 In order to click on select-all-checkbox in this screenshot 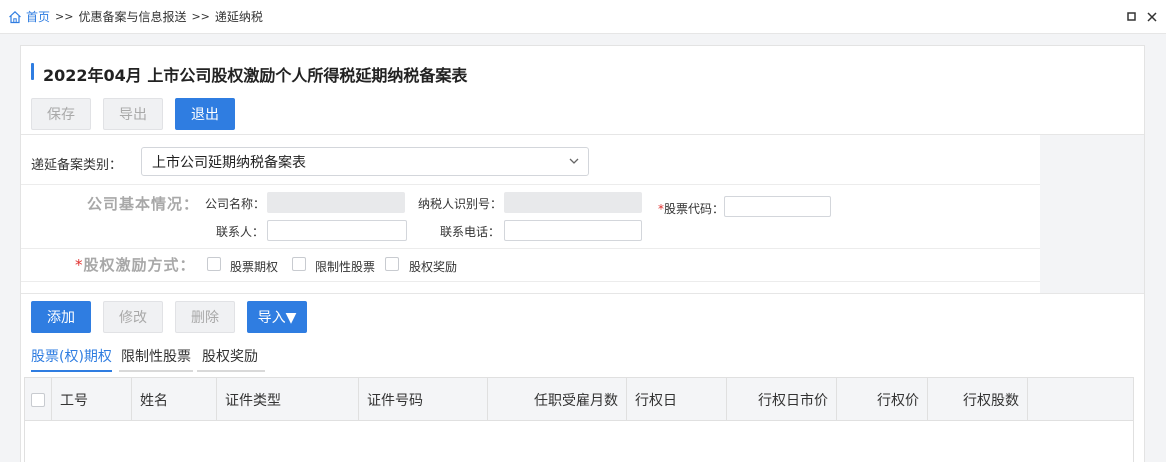, I will do `click(38, 399)`.